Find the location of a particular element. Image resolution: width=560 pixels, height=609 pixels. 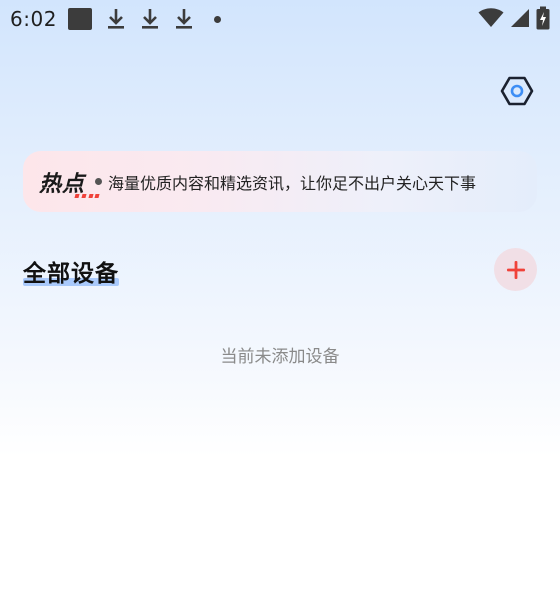

settings-hexagon-icon is located at coordinates (517, 91).